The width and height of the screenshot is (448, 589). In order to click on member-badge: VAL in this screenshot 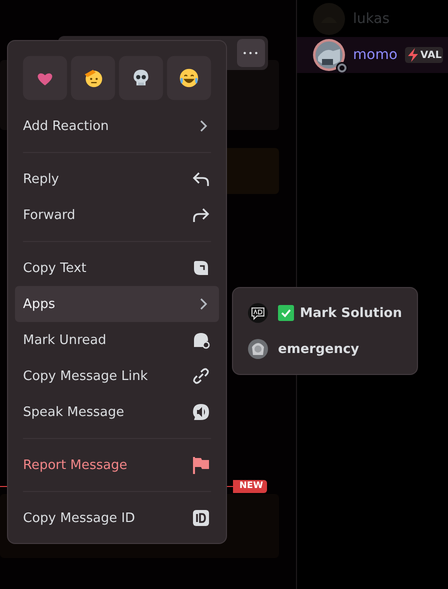, I will do `click(424, 55)`.